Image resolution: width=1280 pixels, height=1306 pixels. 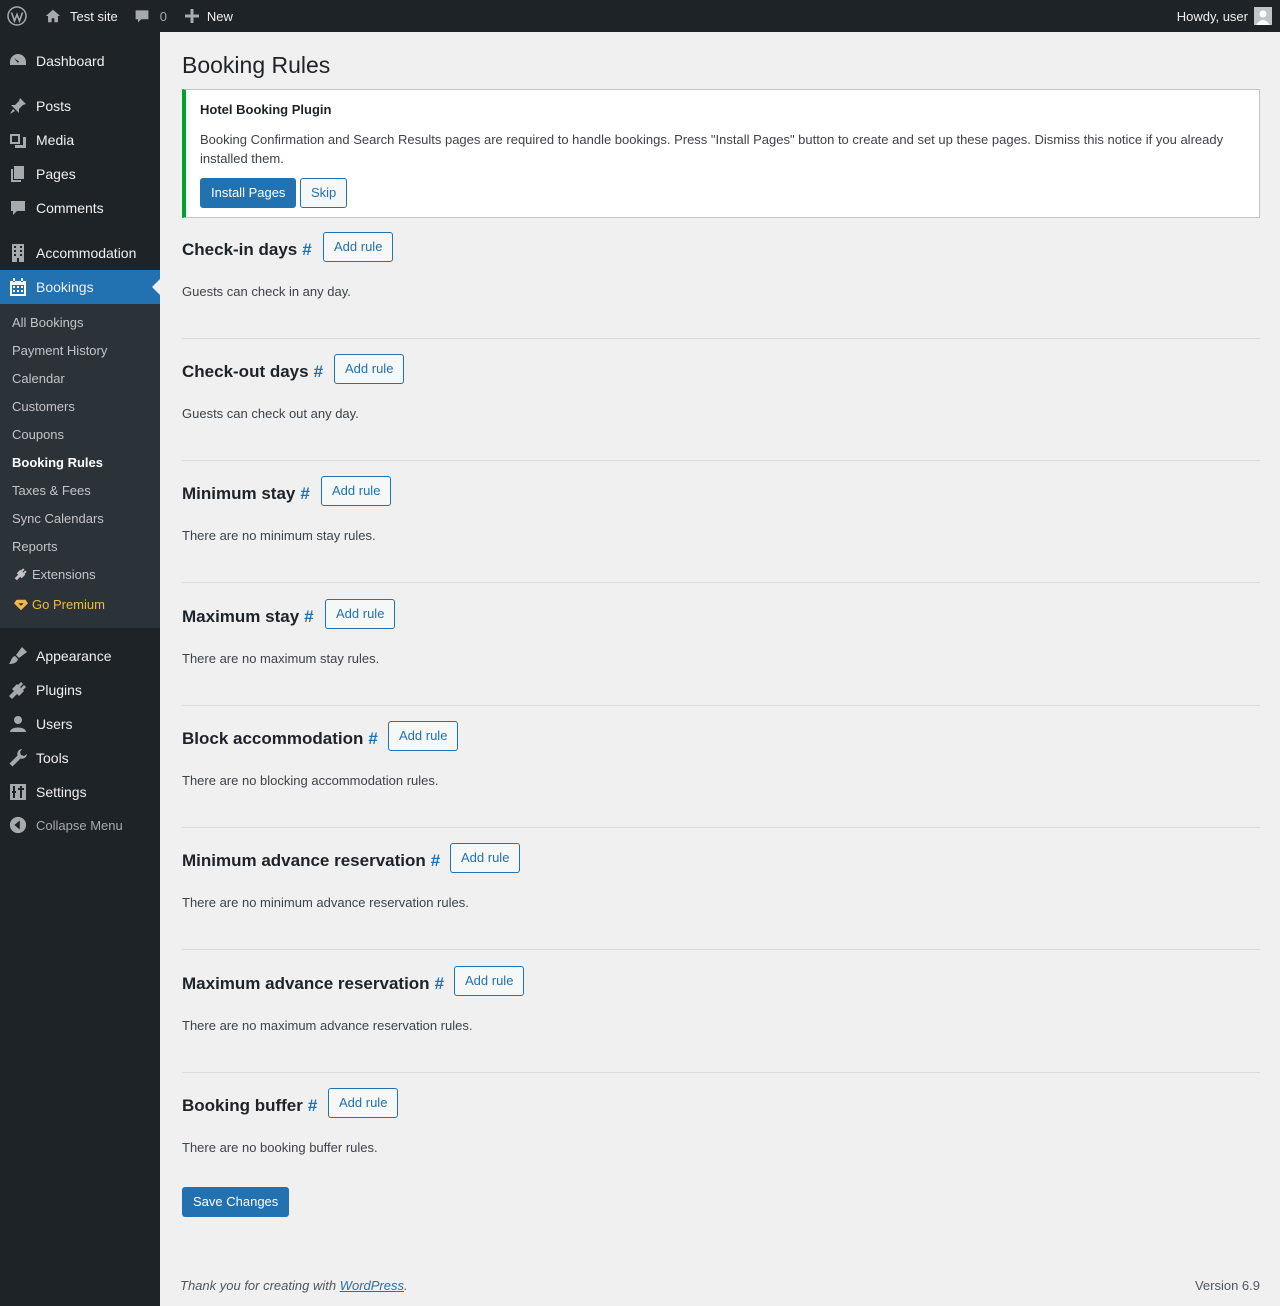 I want to click on submenu-taxes-fees: Taxes & Fees, so click(x=51, y=491).